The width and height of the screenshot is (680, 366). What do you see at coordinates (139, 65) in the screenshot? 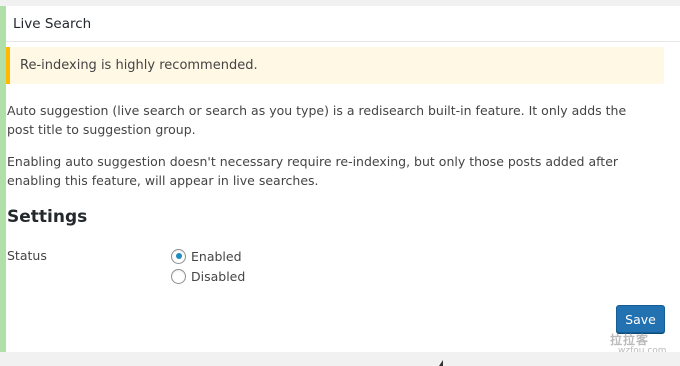
I see `notice-text: Re-indexing is highly recommended.` at bounding box center [139, 65].